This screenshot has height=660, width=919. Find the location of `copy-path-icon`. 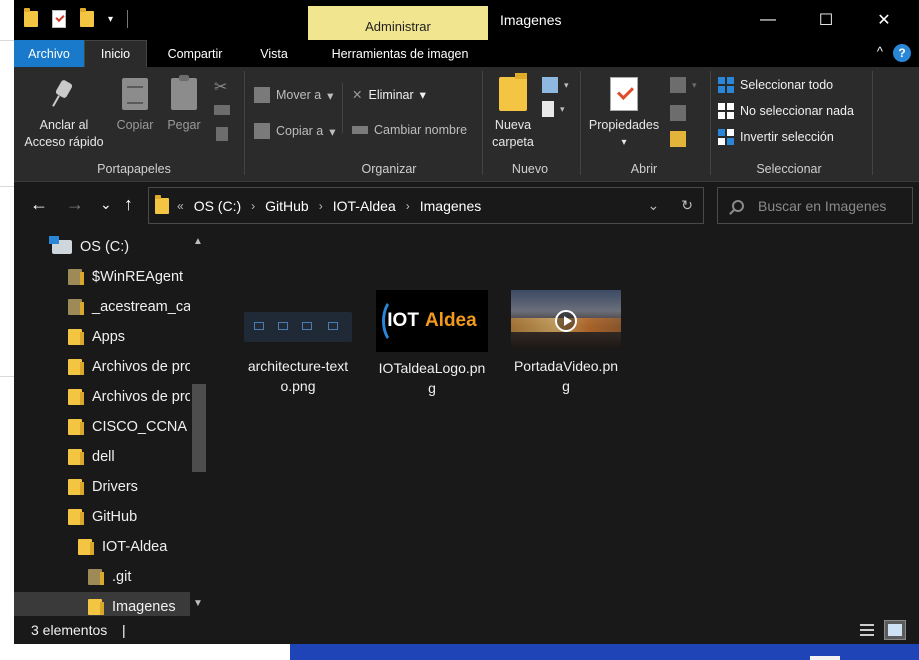

copy-path-icon is located at coordinates (222, 110).